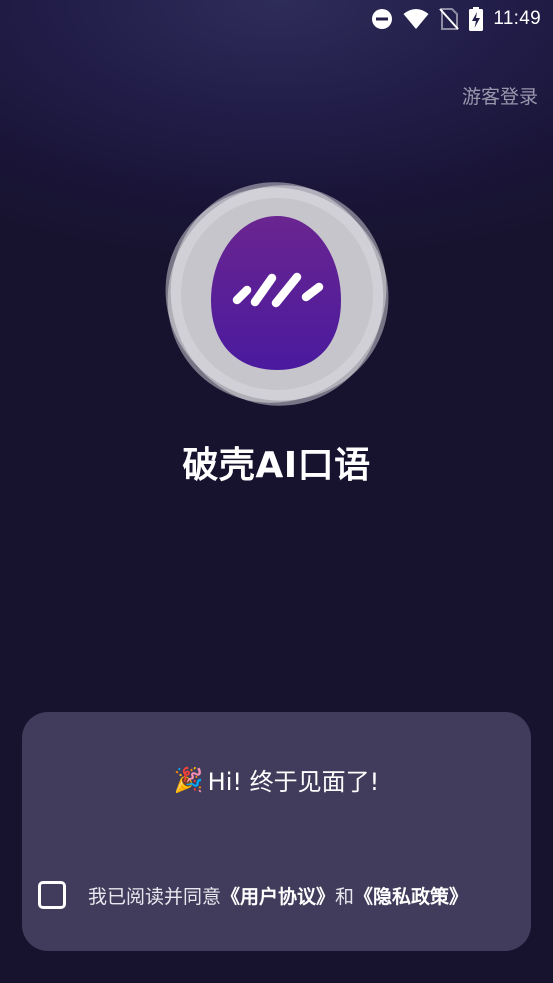 The width and height of the screenshot is (553, 983). Describe the element at coordinates (155, 896) in the screenshot. I see `agreement-prefix: 我已阅读并同意` at that location.